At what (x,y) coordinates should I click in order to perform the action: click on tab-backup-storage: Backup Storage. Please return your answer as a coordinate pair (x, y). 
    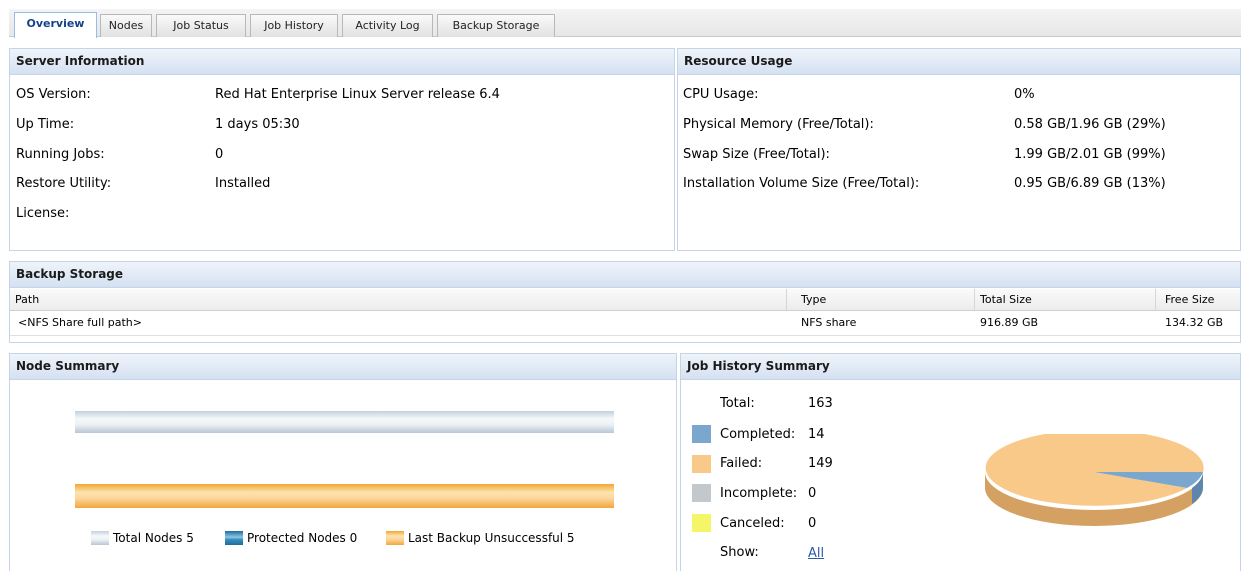
    Looking at the image, I should click on (496, 25).